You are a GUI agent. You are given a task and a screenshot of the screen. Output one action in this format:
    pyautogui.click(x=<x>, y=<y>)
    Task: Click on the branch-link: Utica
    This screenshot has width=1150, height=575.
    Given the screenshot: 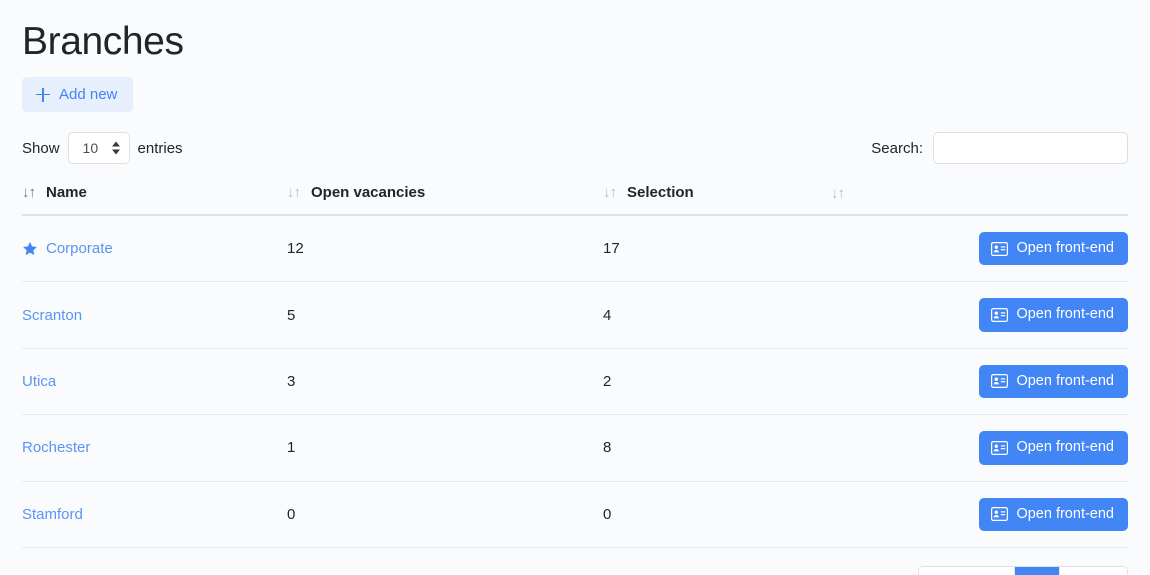 What is the action you would take?
    pyautogui.click(x=39, y=381)
    